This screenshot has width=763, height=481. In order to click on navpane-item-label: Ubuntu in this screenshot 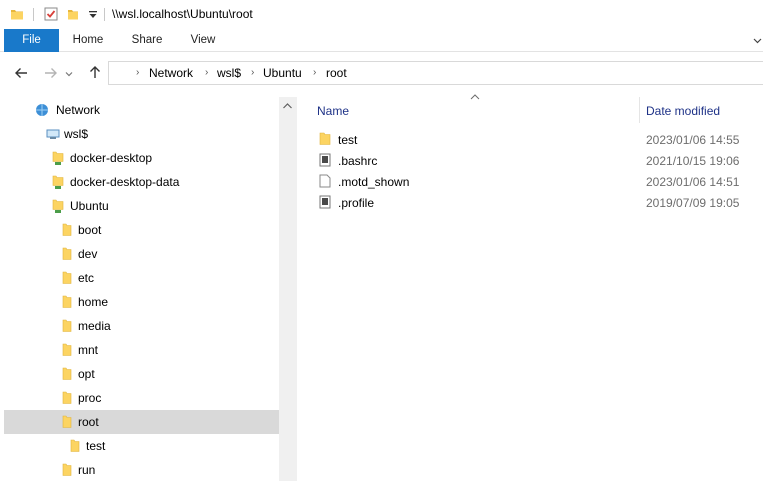, I will do `click(89, 206)`.